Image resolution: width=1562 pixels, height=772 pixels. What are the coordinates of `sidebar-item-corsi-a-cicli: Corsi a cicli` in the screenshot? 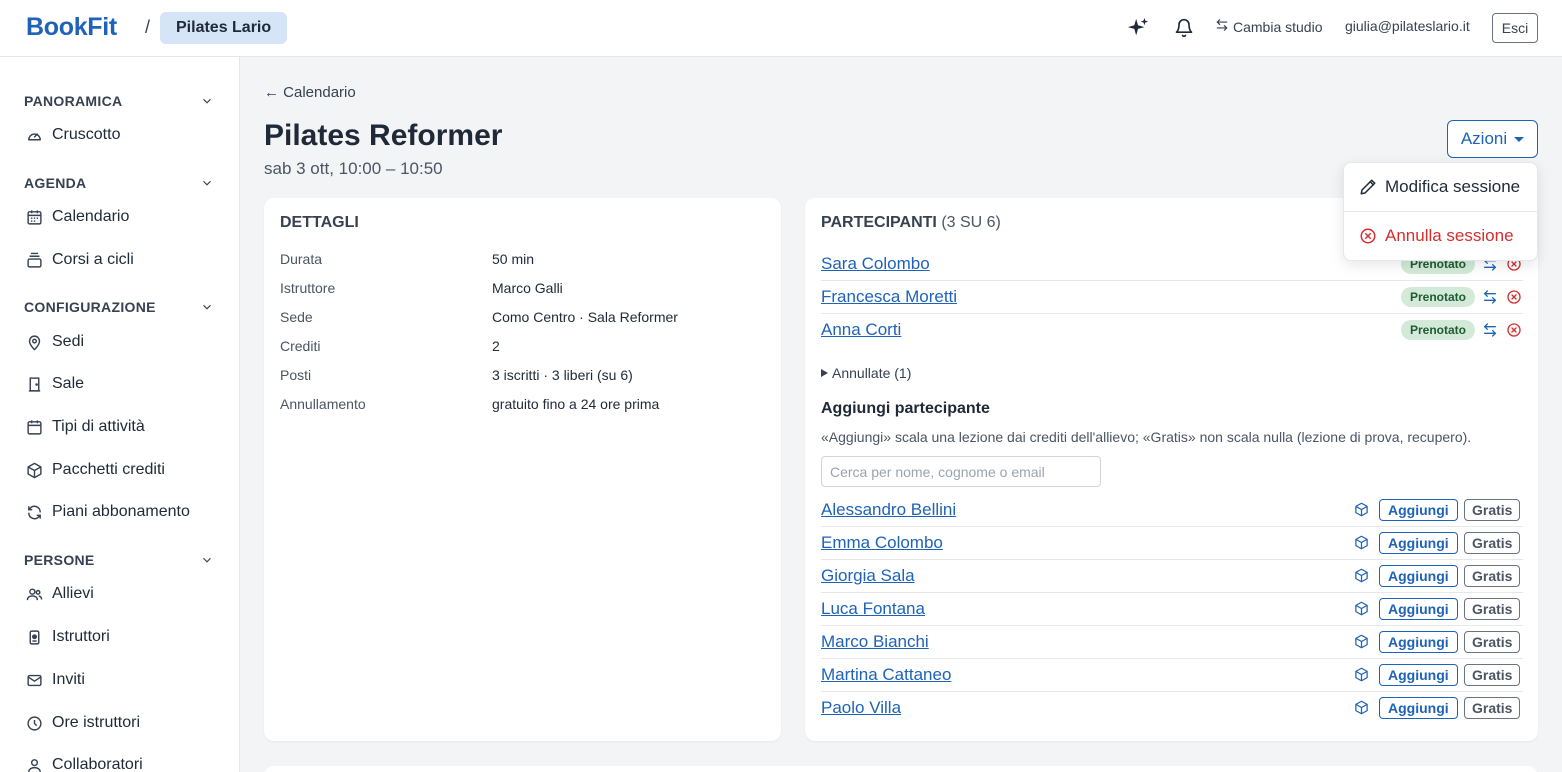 It's located at (124, 260).